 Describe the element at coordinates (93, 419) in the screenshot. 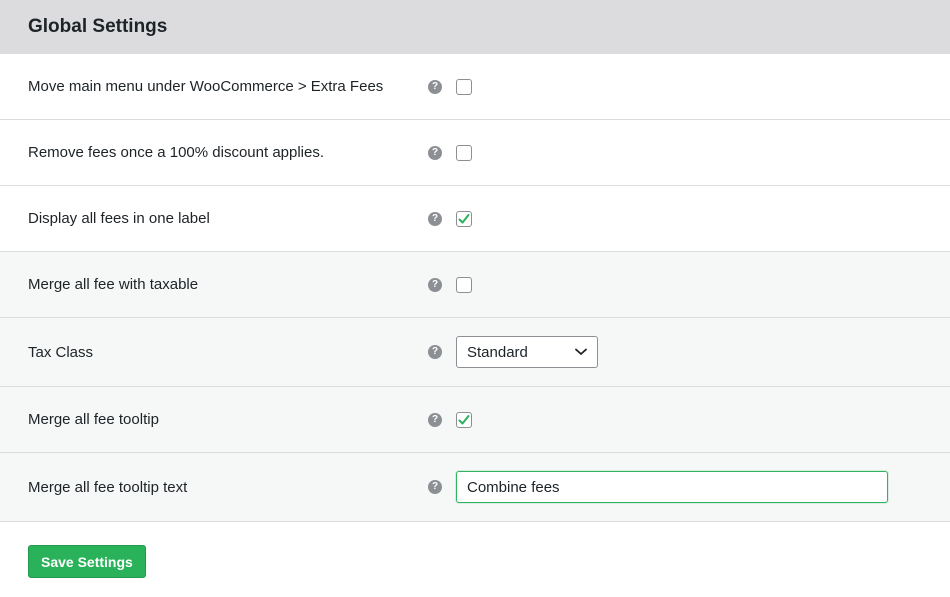

I see `setting-label: Merge all fee tooltip` at that location.